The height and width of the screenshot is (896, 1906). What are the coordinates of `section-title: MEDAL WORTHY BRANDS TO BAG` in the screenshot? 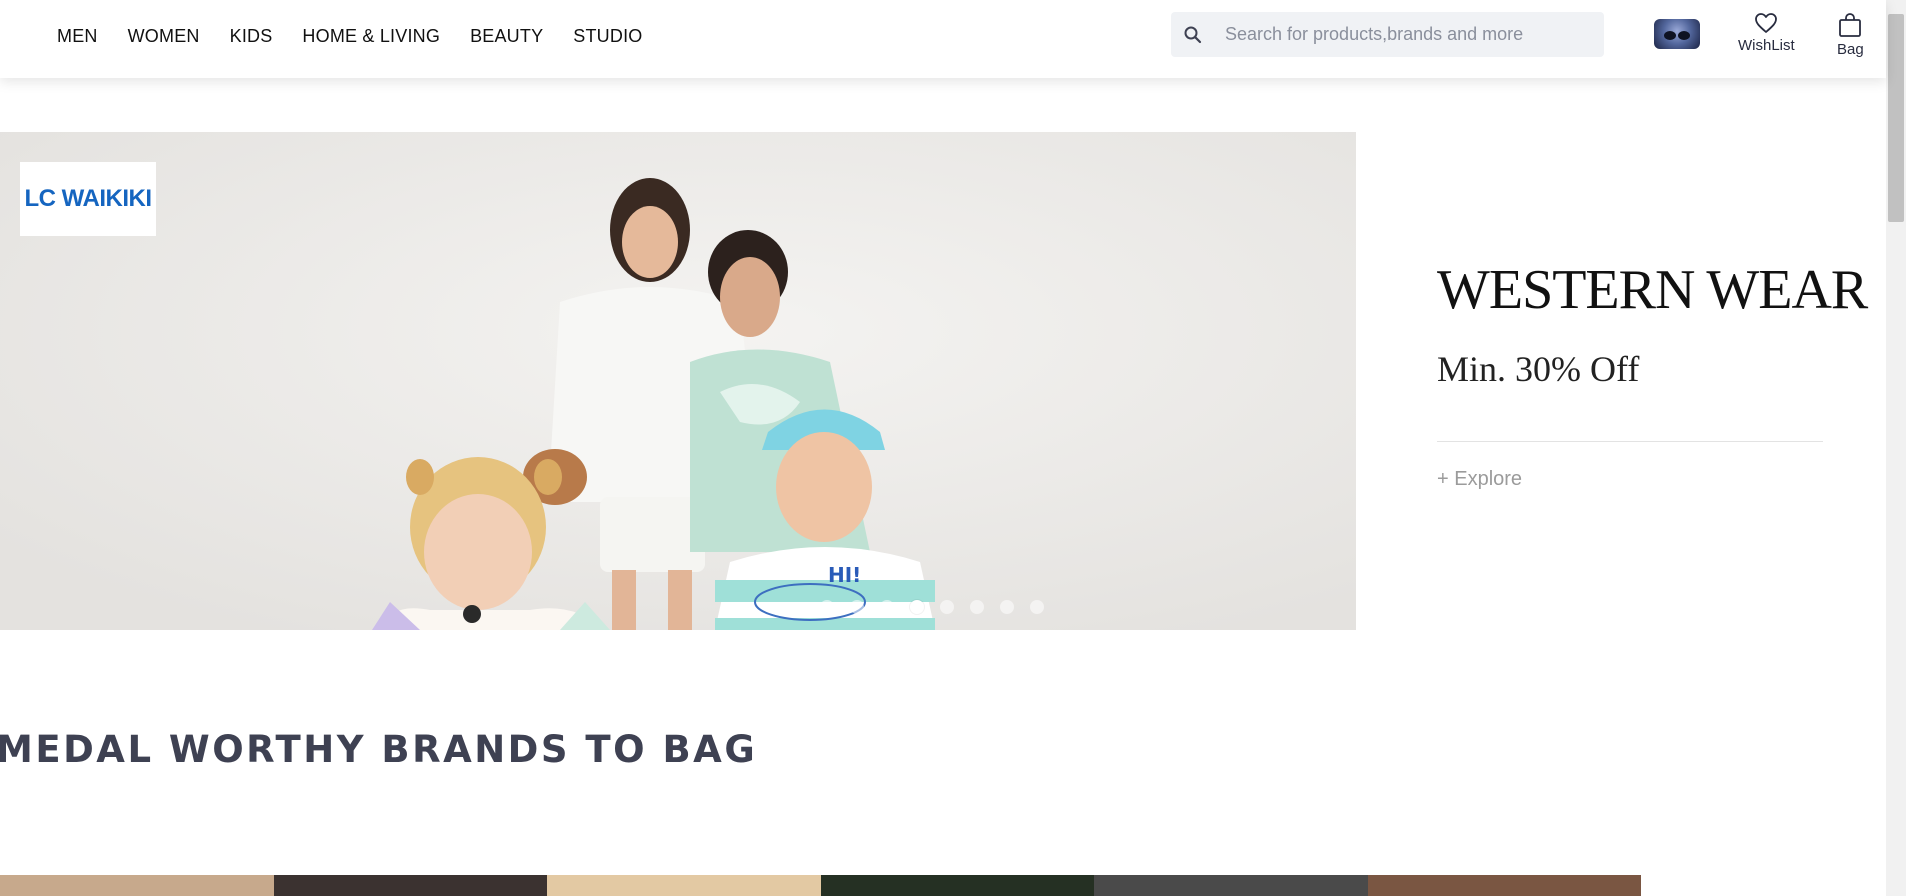 It's located at (379, 749).